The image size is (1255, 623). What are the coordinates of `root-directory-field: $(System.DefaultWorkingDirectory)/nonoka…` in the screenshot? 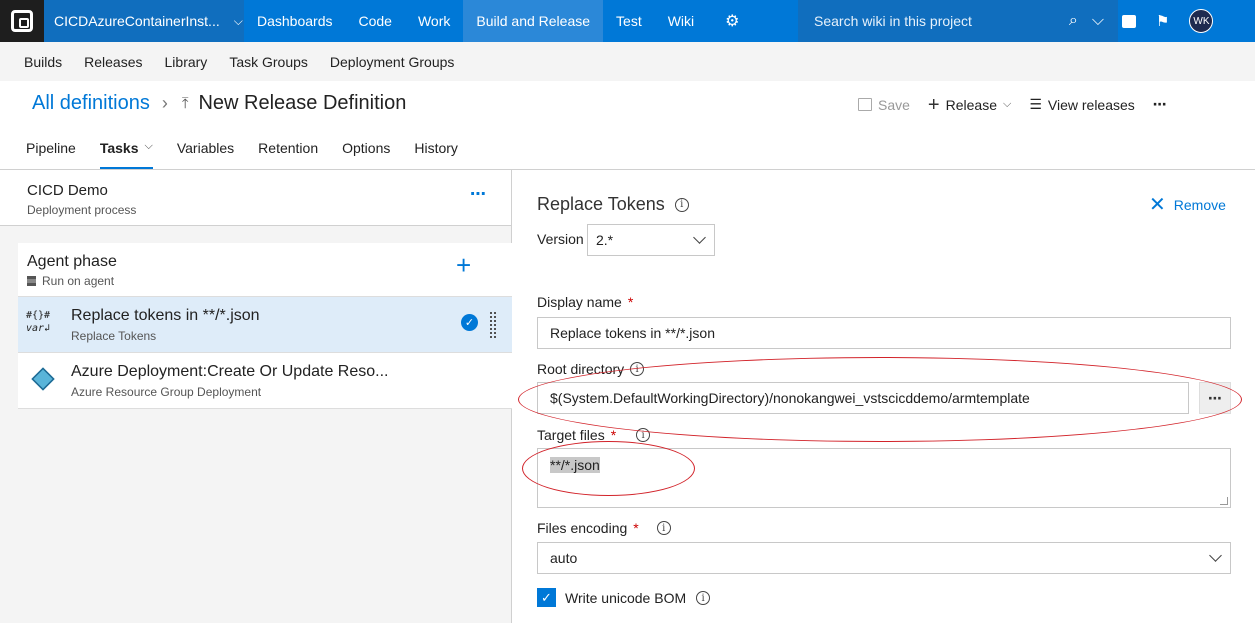 It's located at (863, 398).